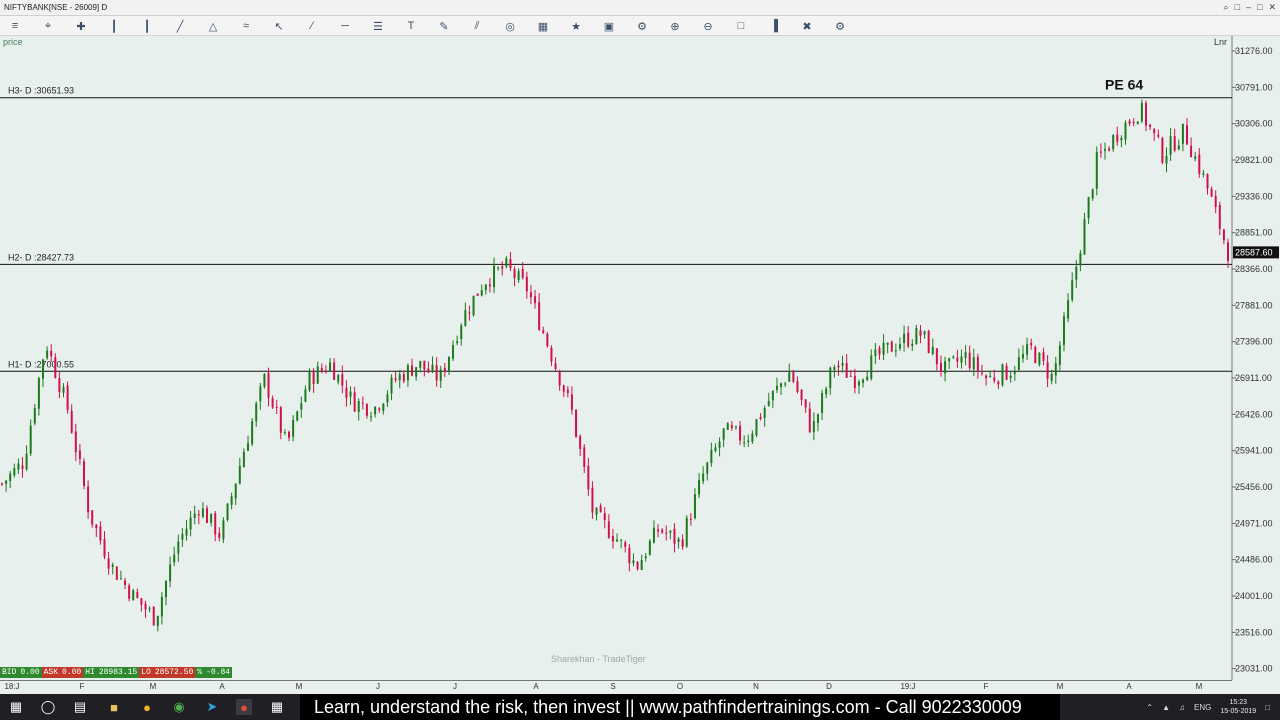 This screenshot has height=720, width=1280. What do you see at coordinates (16, 707) in the screenshot?
I see `start-icon: ▦` at bounding box center [16, 707].